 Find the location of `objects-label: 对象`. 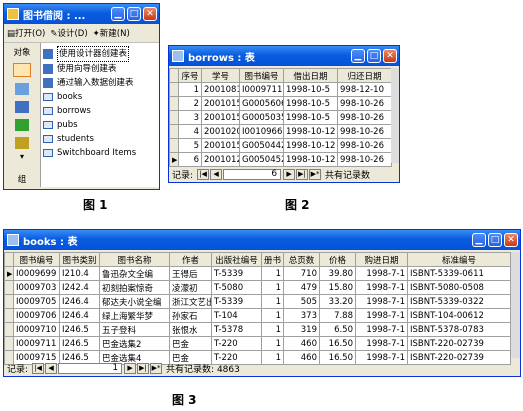

objects-label: 对象 is located at coordinates (22, 53).